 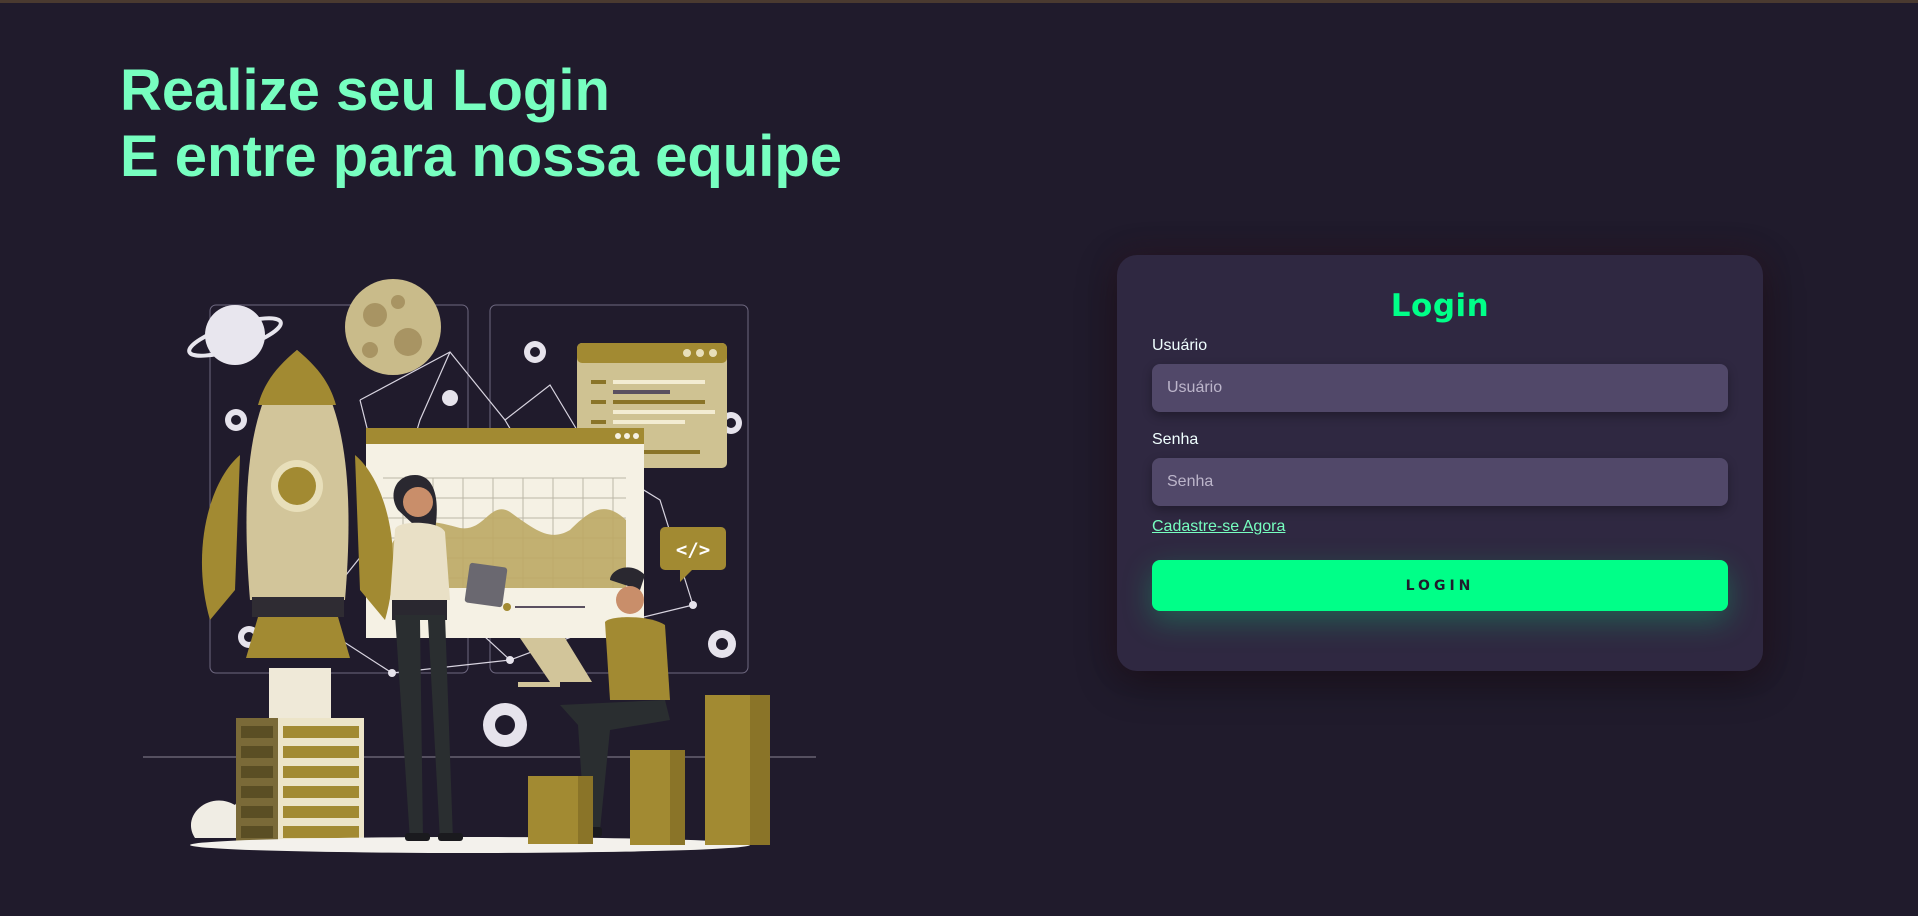 What do you see at coordinates (450, 398) in the screenshot?
I see `network-node` at bounding box center [450, 398].